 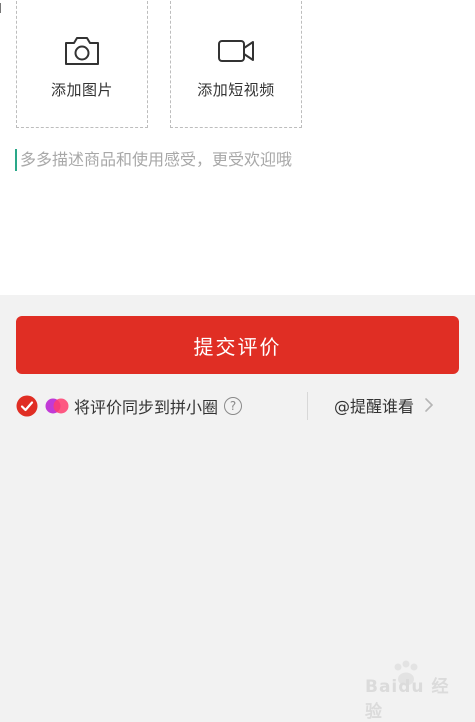 I want to click on camera-icon, so click(x=82, y=51).